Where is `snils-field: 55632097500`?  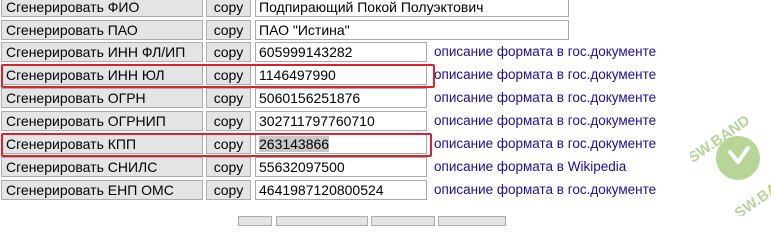
snils-field: 55632097500 is located at coordinates (341, 167).